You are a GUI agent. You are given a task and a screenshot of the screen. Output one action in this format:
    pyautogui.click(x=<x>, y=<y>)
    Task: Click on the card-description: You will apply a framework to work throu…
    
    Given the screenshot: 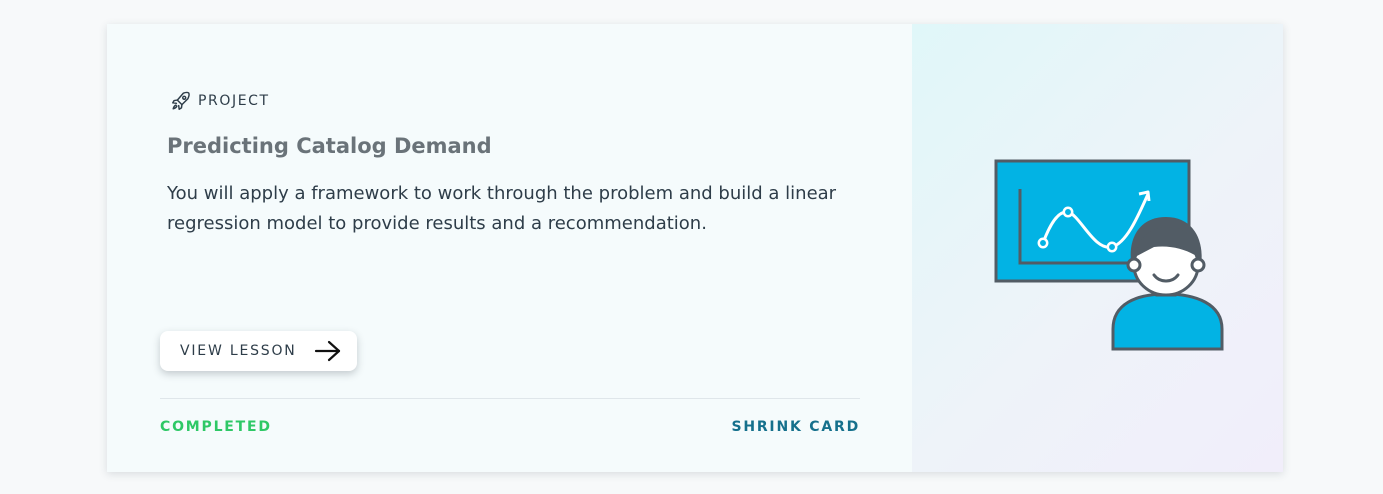 What is the action you would take?
    pyautogui.click(x=502, y=208)
    